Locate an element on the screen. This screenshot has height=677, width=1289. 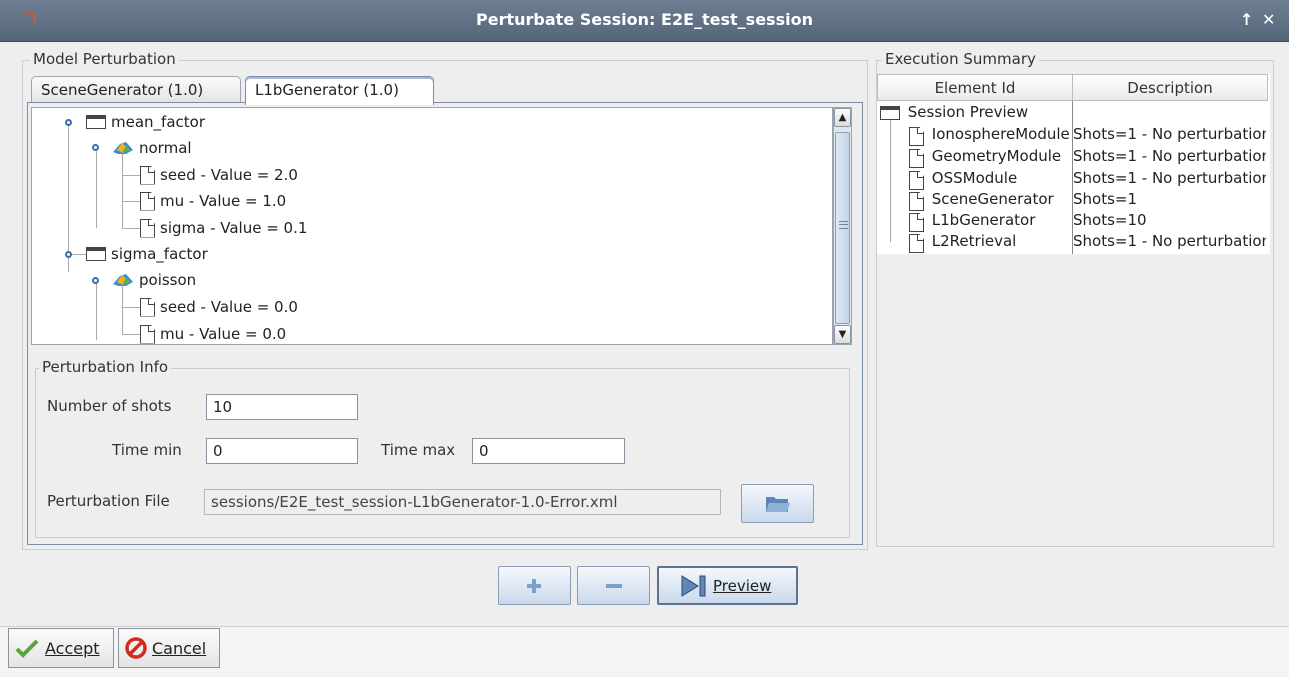
cancel-label: Cancel is located at coordinates (179, 648).